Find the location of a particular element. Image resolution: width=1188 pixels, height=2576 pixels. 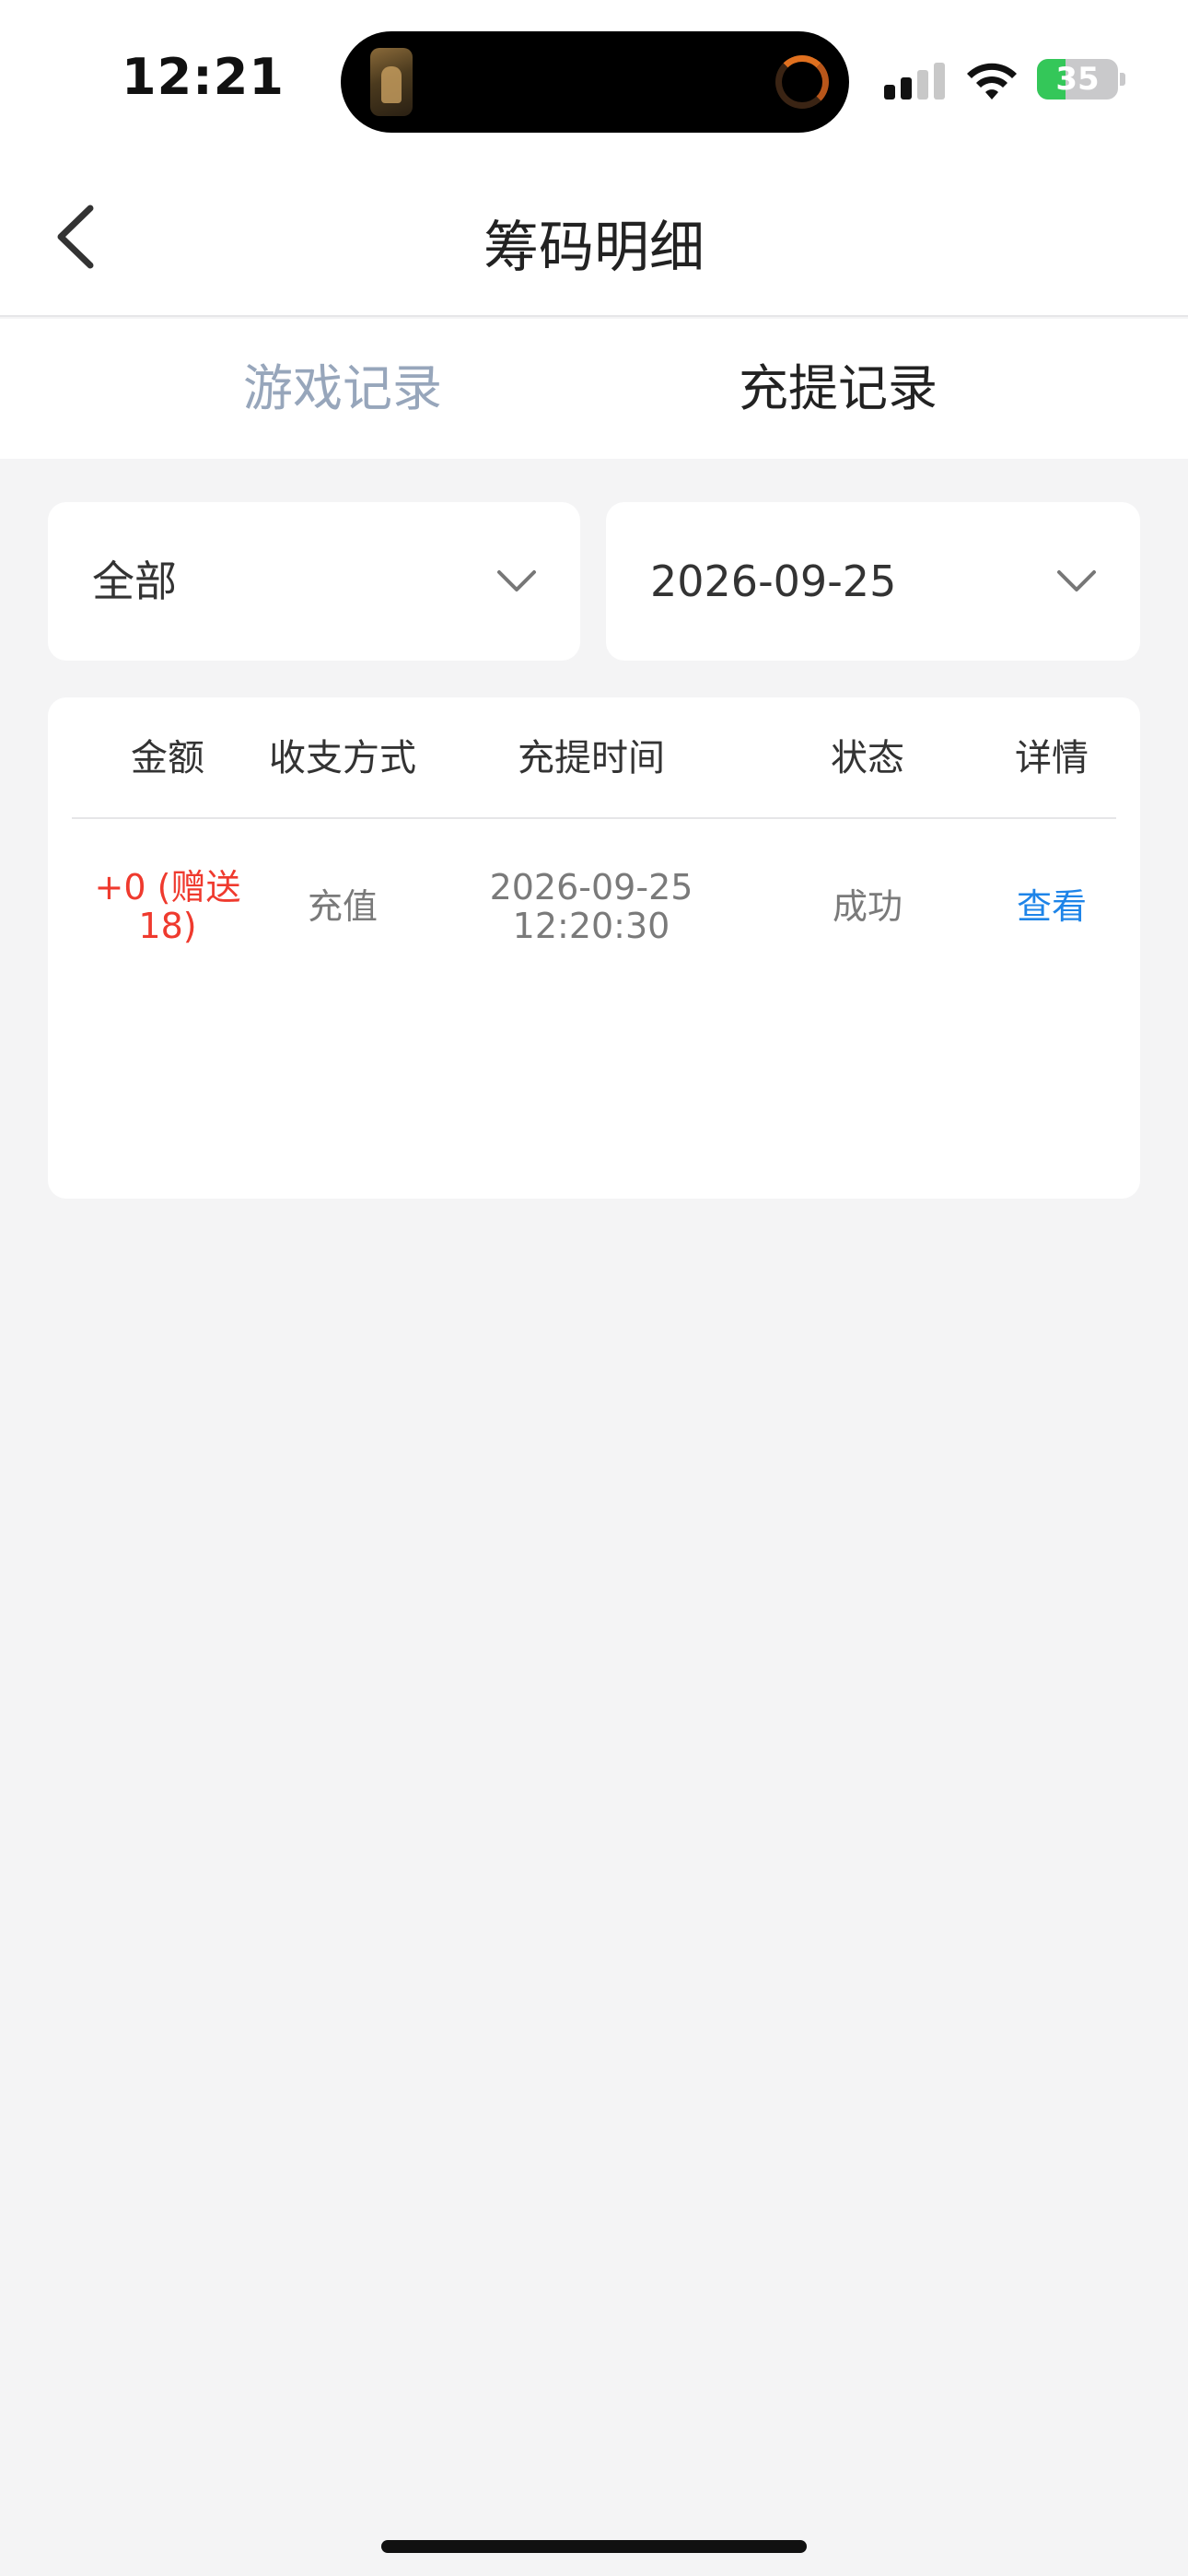

header-status: 状态 is located at coordinates (867, 758).